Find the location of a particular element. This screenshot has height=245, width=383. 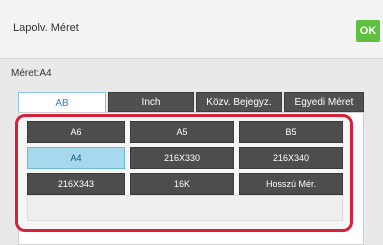

tab-inch: Inch is located at coordinates (151, 102).